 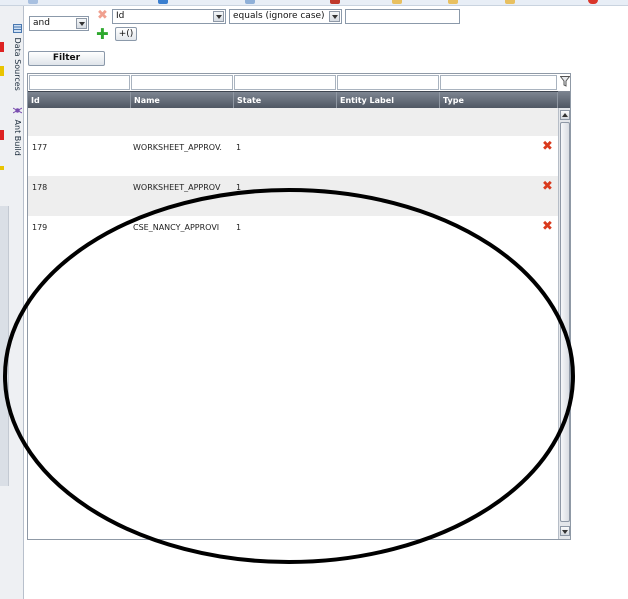 What do you see at coordinates (79, 100) in the screenshot?
I see `column-header-id: Id` at bounding box center [79, 100].